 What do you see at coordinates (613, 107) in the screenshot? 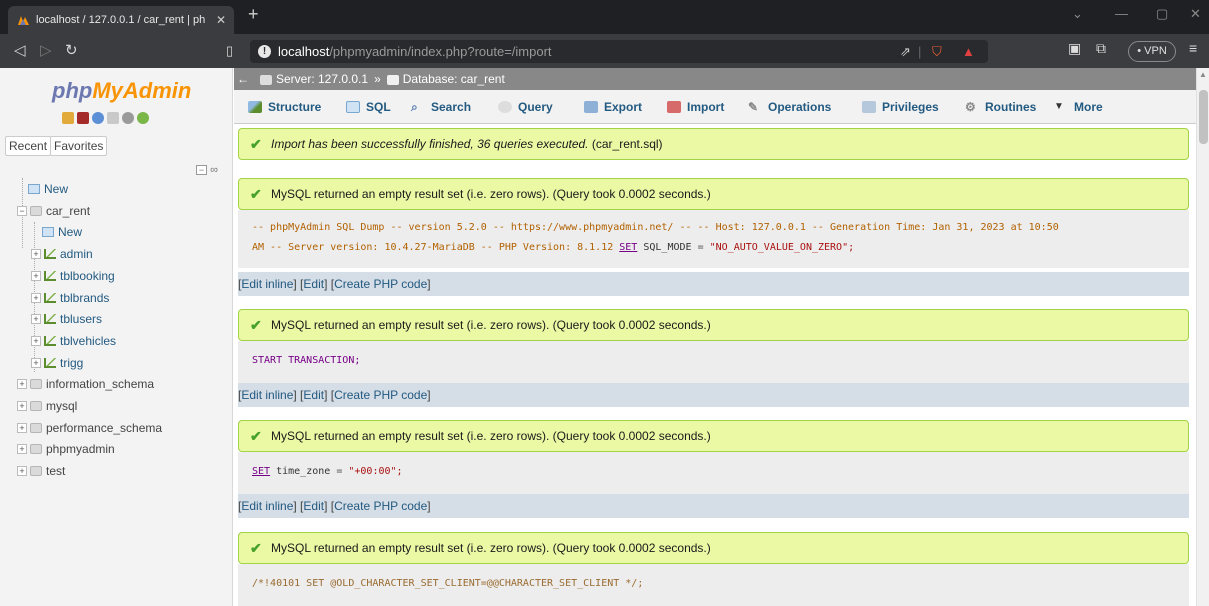
I see `tab-export: Export` at bounding box center [613, 107].